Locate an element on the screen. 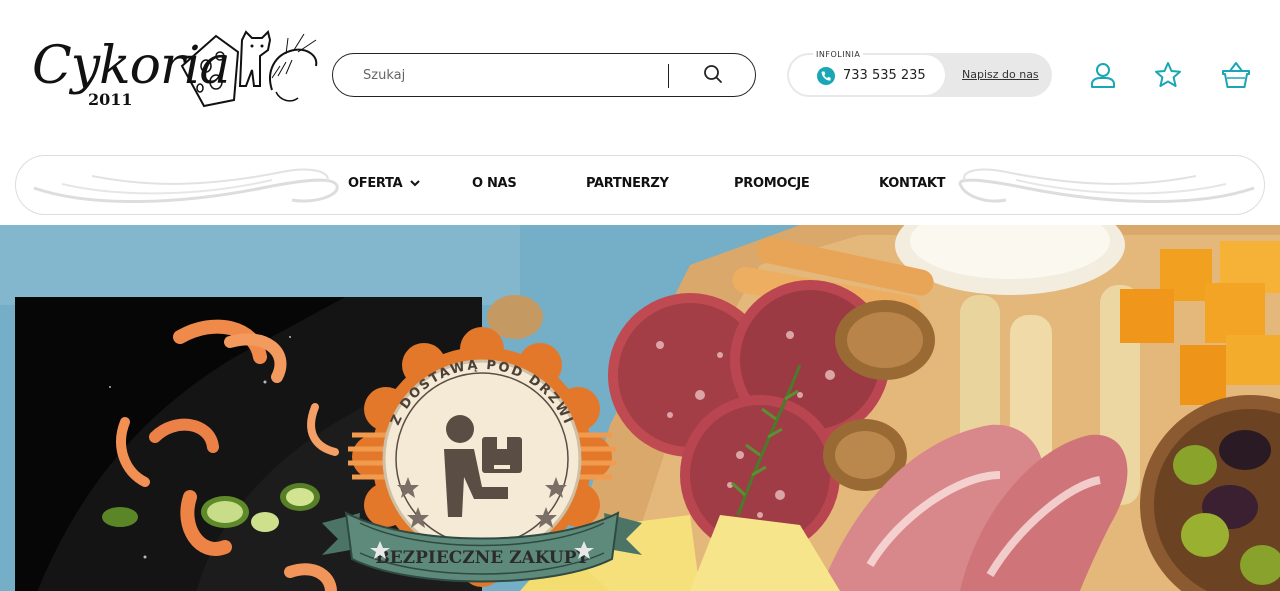 This screenshot has height=591, width=1280. nav-item-partnerzy: PARTNERZY is located at coordinates (627, 183).